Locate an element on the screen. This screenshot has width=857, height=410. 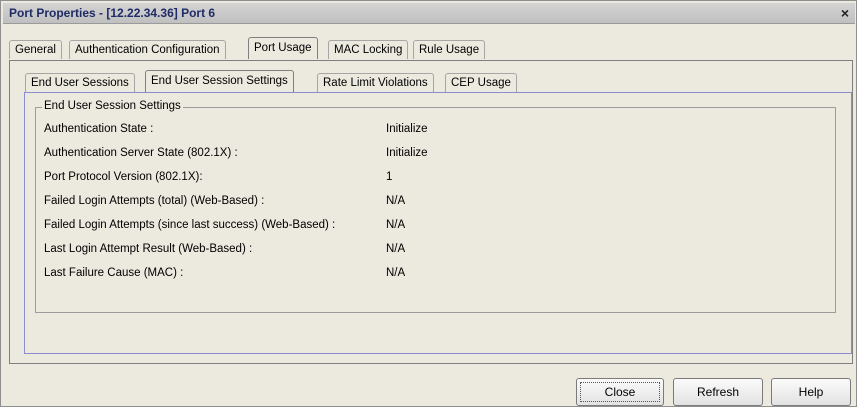
tab-general: General is located at coordinates (35, 49).